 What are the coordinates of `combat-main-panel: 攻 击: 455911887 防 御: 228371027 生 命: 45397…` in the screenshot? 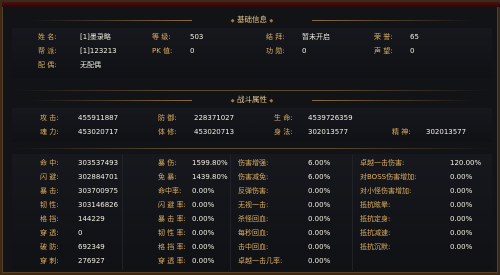 It's located at (252, 125).